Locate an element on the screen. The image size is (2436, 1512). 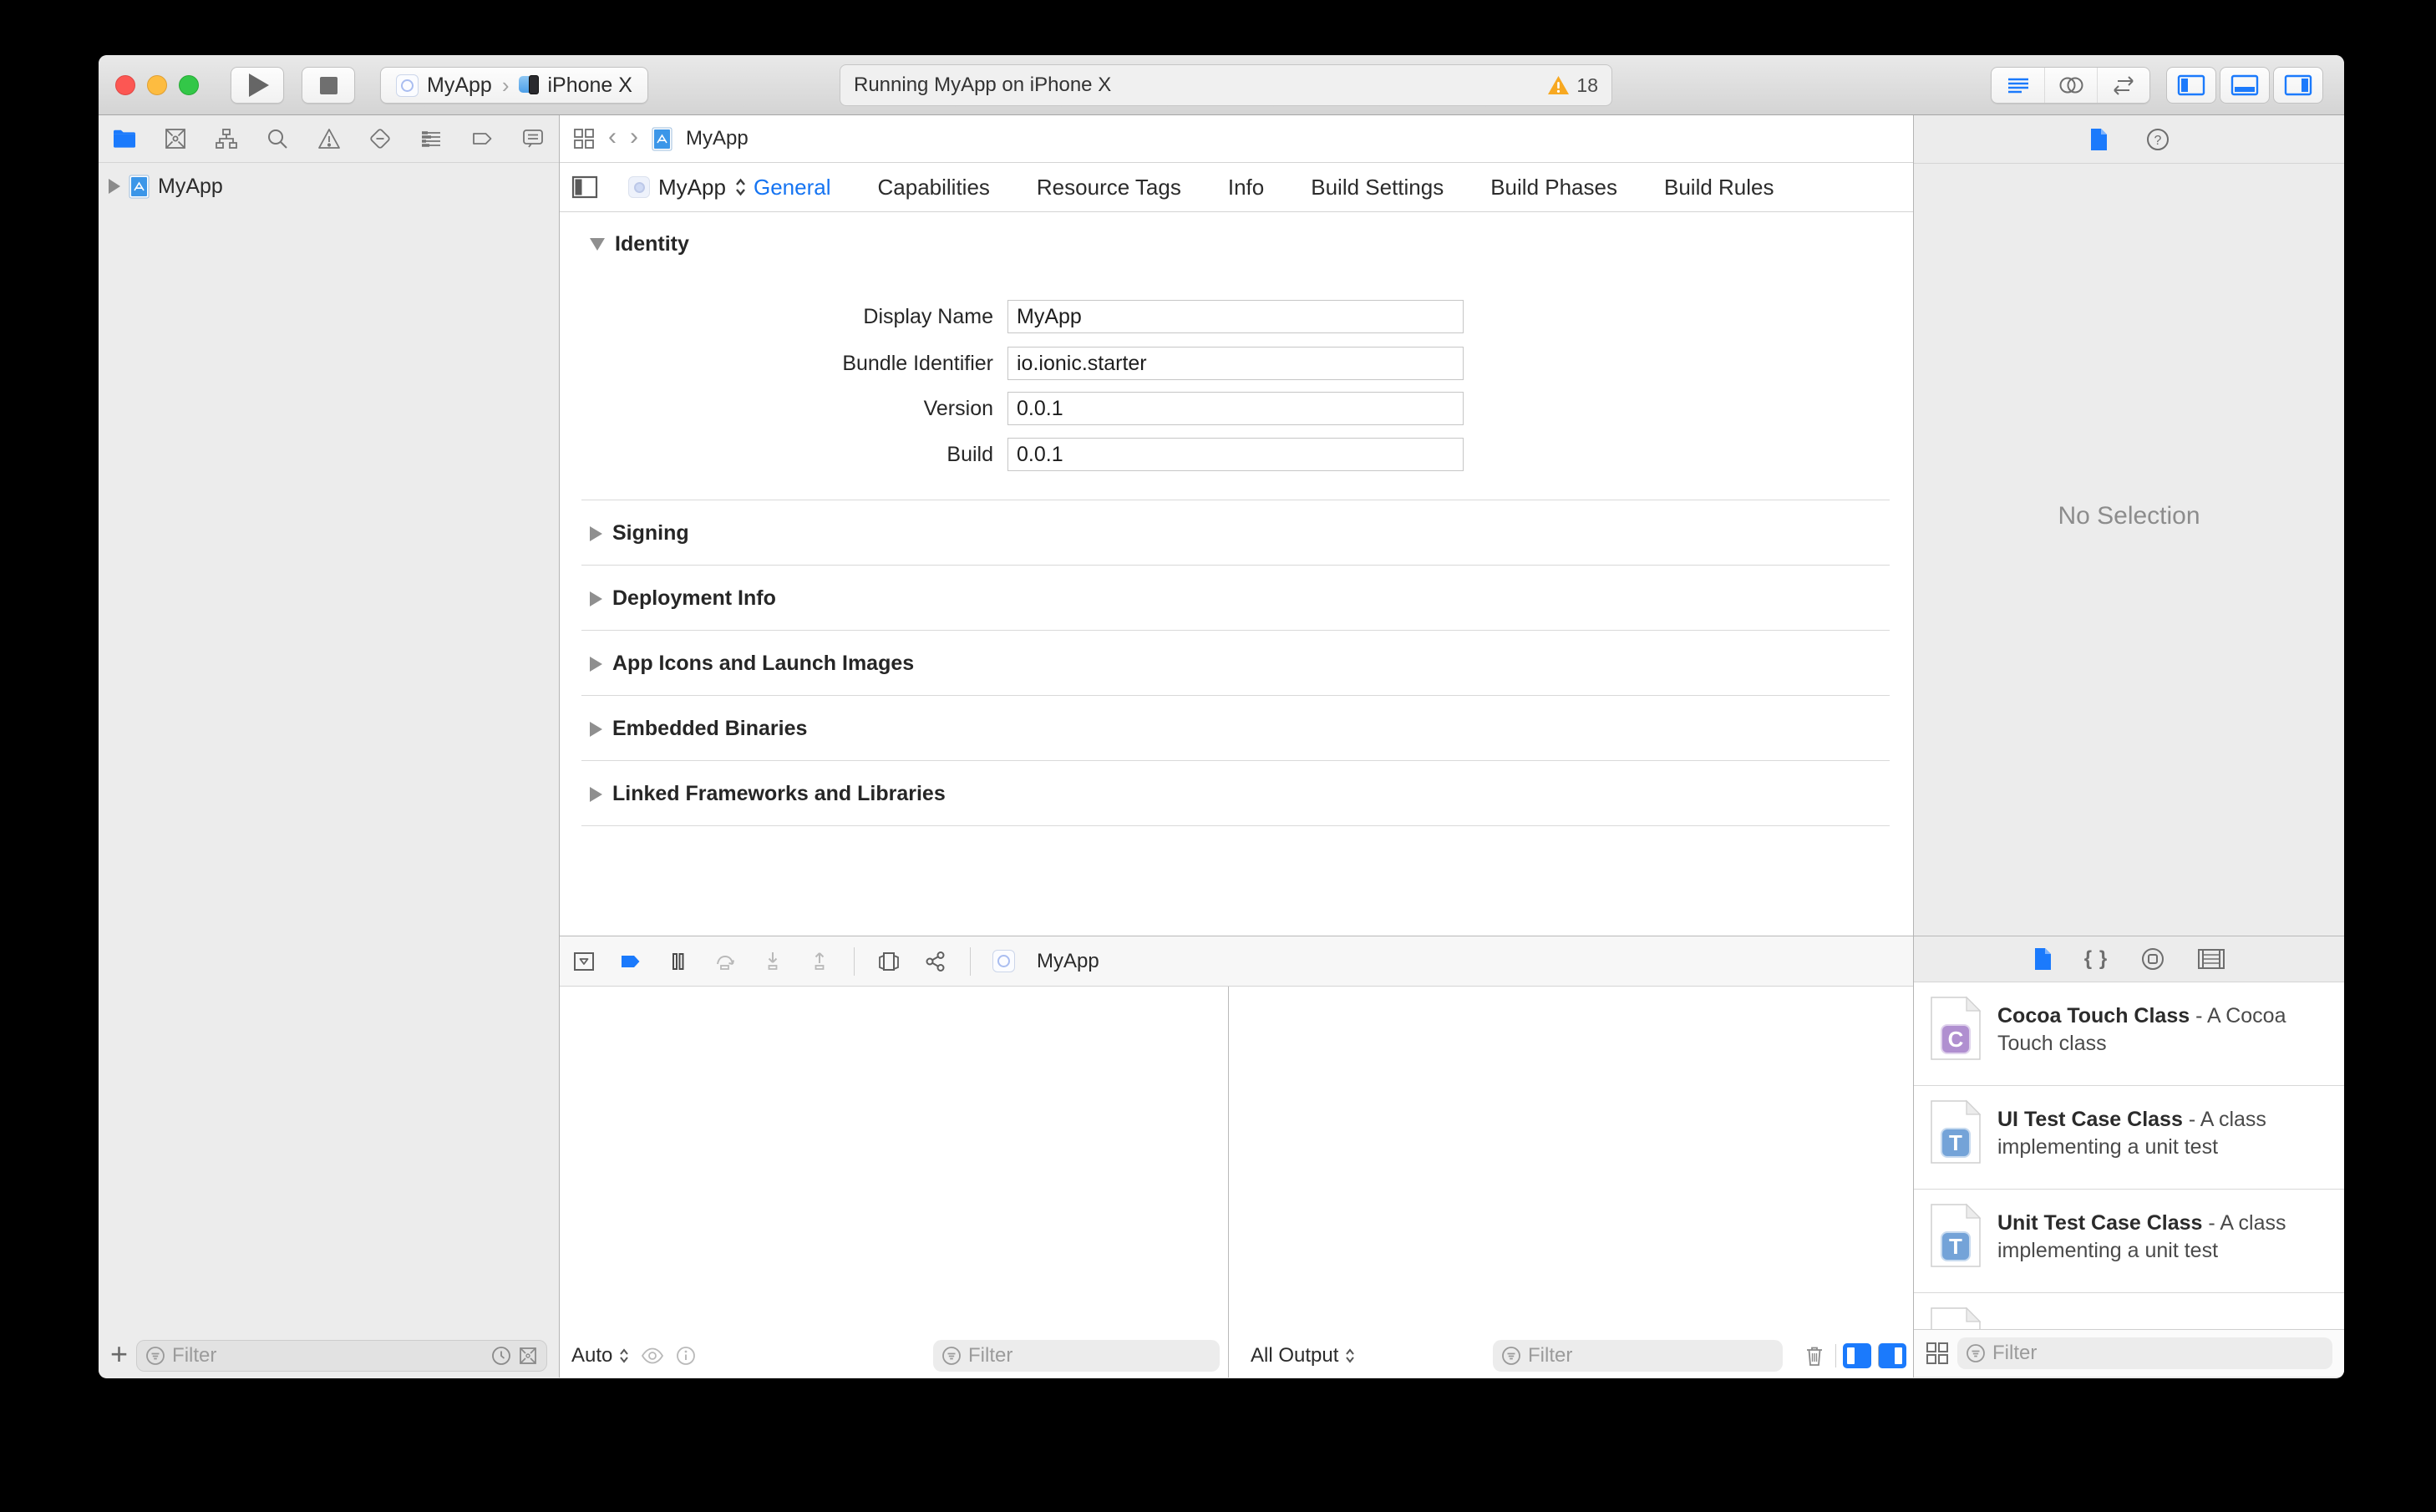
recent-files-clock-icon is located at coordinates (501, 1356).